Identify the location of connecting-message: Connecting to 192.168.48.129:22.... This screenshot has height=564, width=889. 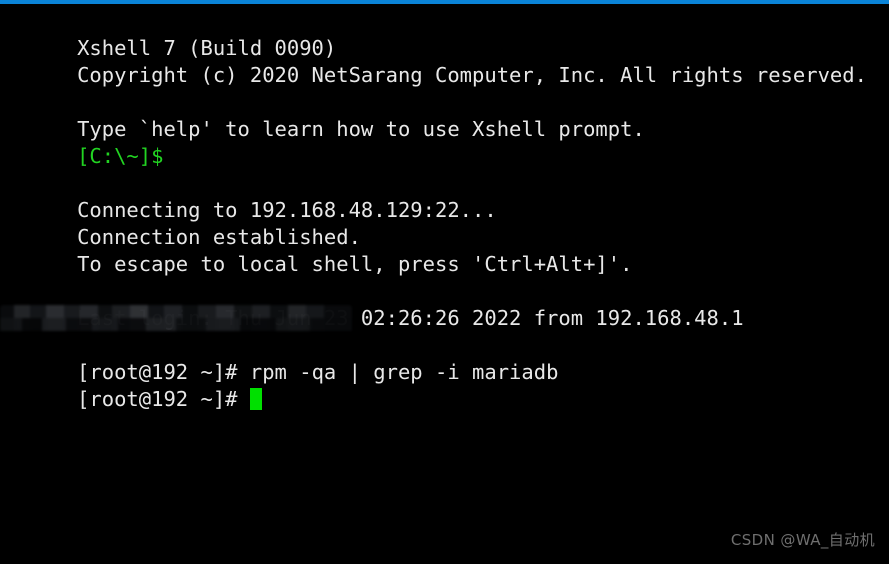
(287, 210).